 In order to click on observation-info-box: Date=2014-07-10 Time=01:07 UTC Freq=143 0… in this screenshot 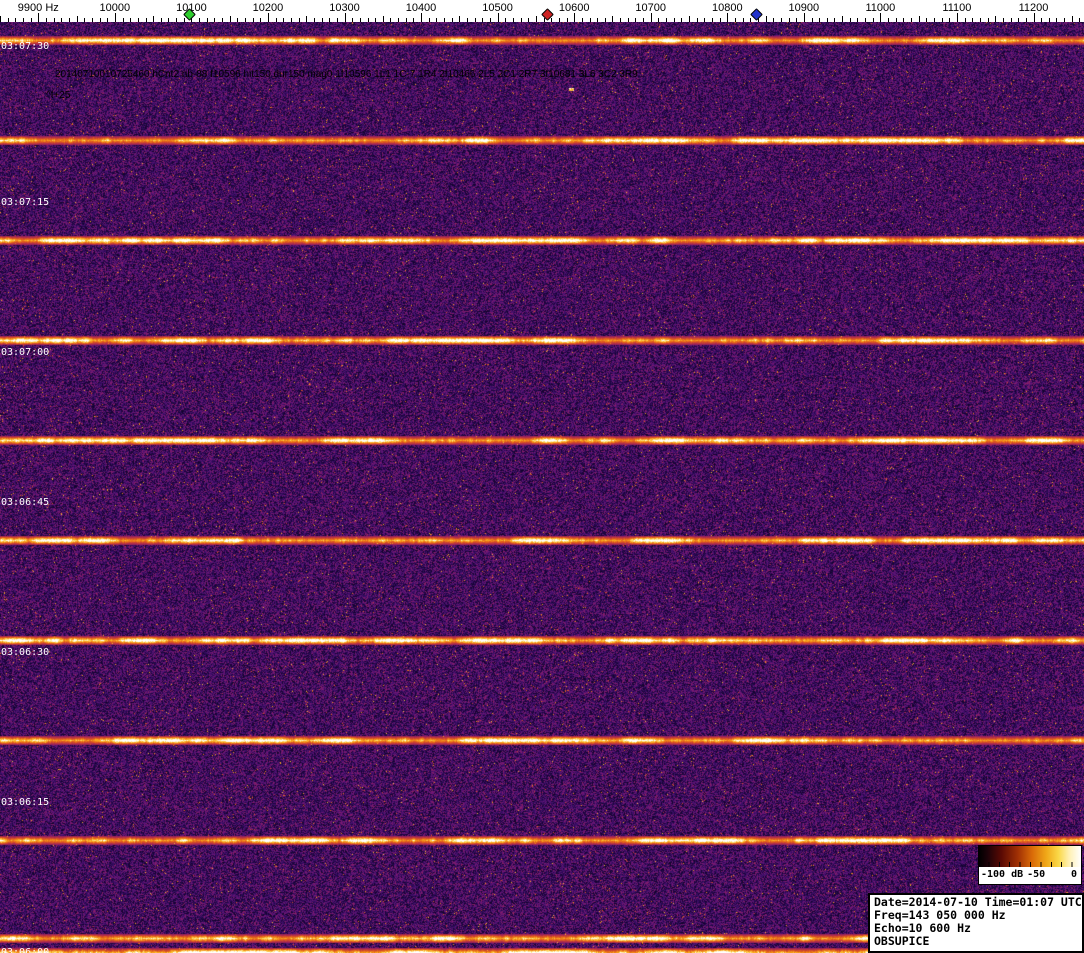, I will do `click(976, 923)`.